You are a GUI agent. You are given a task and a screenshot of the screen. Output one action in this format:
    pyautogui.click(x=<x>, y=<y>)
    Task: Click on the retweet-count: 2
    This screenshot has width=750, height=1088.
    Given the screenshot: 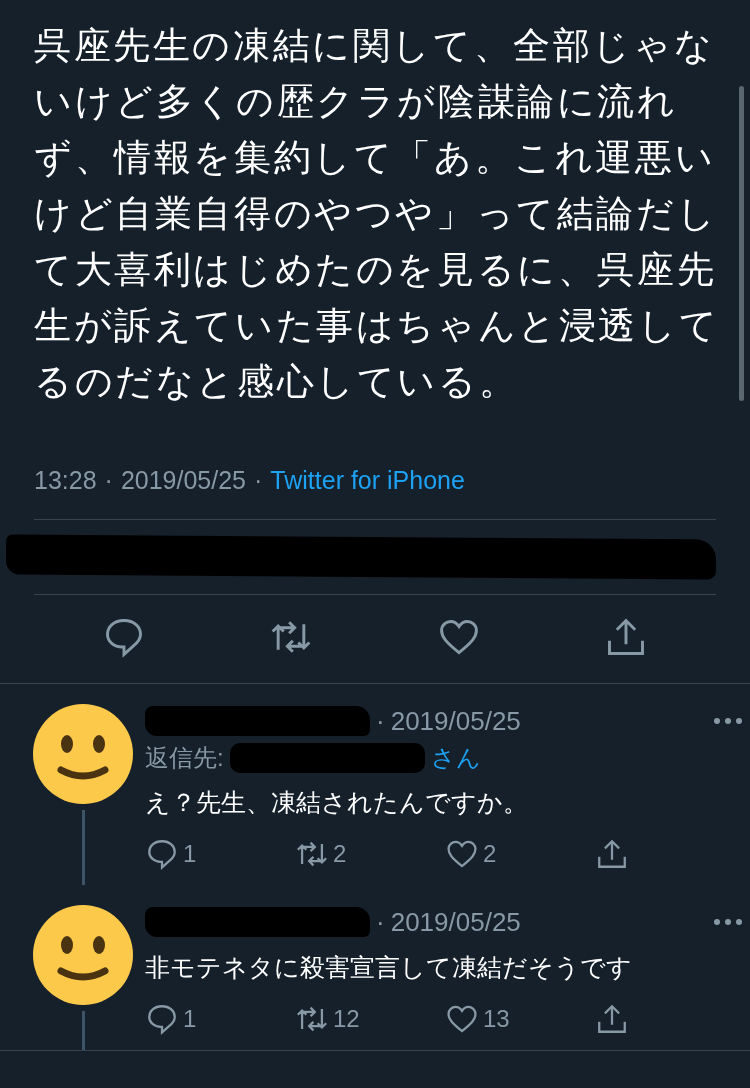 What is the action you would take?
    pyautogui.click(x=340, y=854)
    